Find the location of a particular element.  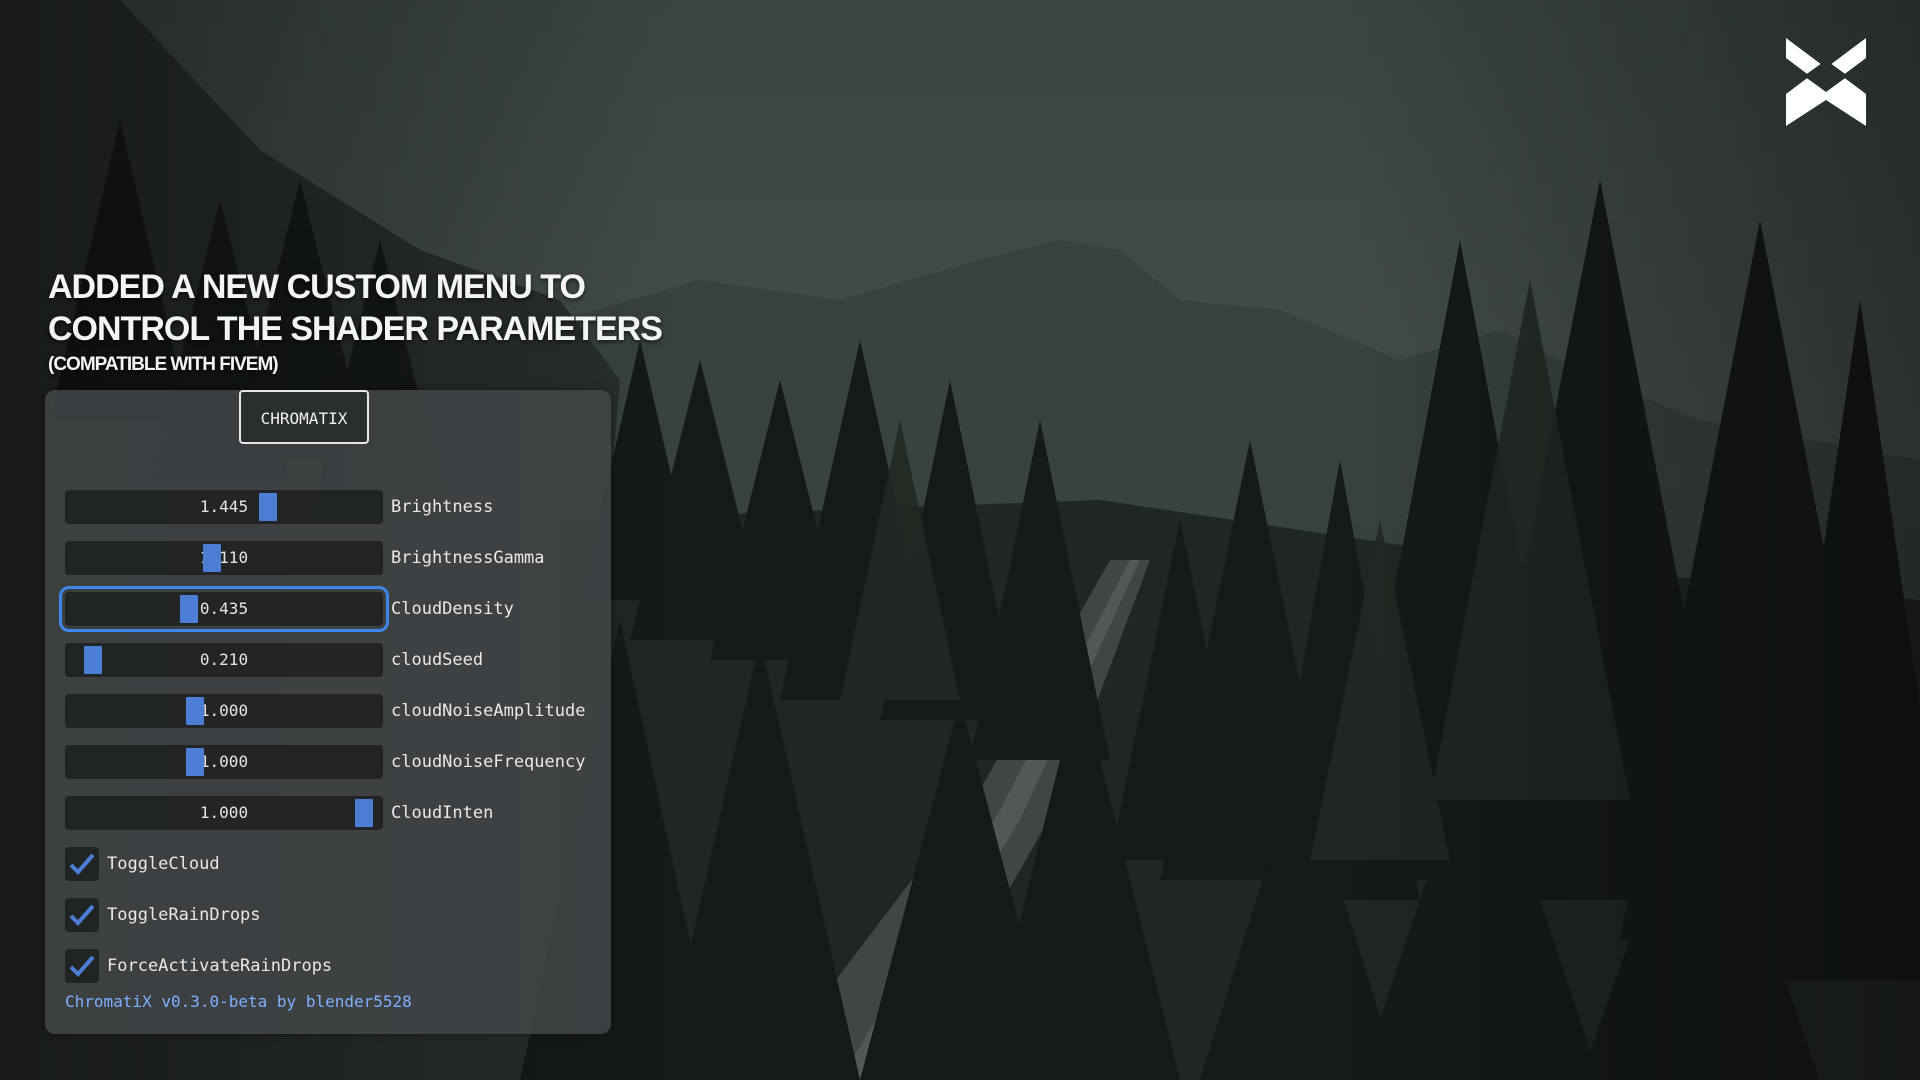

headline-line-1: ADDED A NEW CUSTOM MENU TO is located at coordinates (317, 287).